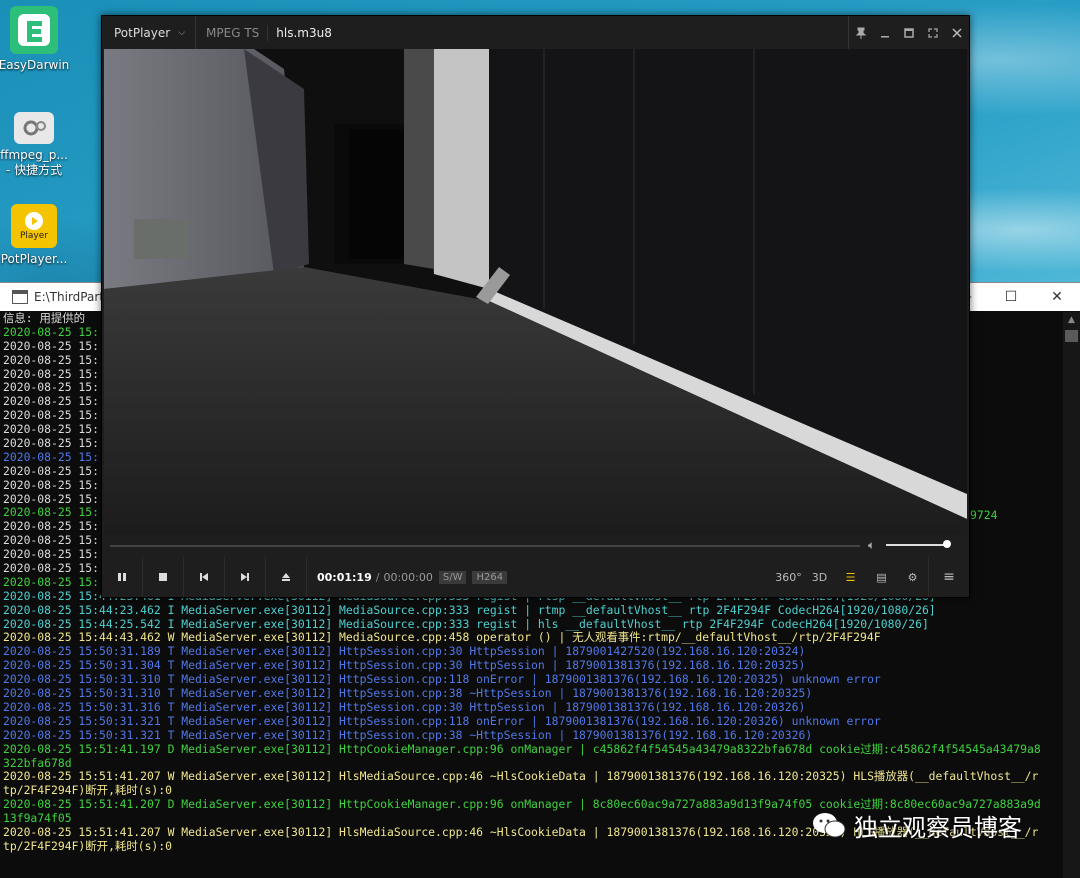 Image resolution: width=1080 pixels, height=878 pixels. I want to click on volume-icon: 🔈︎, so click(871, 545).